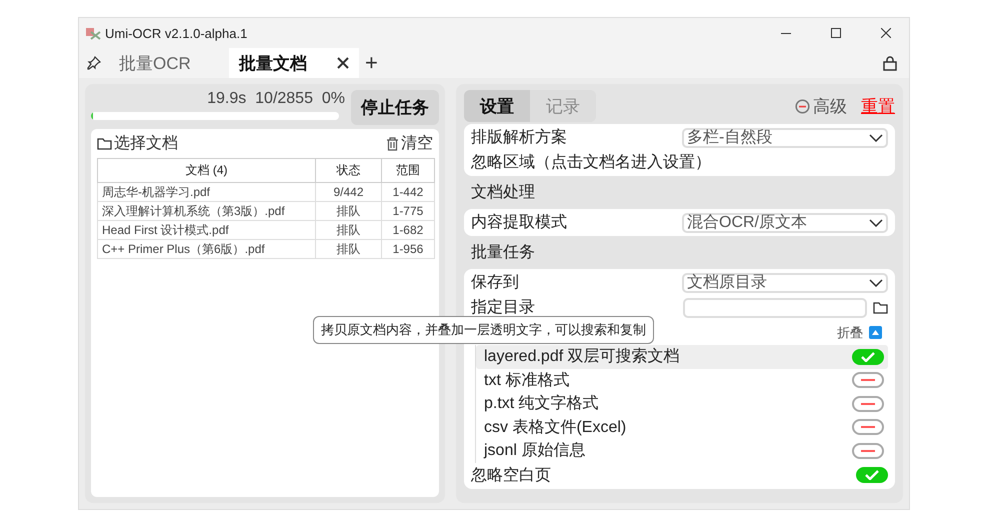  I want to click on format-label: jsonl 原始信息, so click(535, 451).